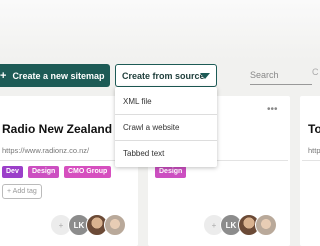  Describe the element at coordinates (137, 101) in the screenshot. I see `menu-item-xml-file: XML file` at that location.